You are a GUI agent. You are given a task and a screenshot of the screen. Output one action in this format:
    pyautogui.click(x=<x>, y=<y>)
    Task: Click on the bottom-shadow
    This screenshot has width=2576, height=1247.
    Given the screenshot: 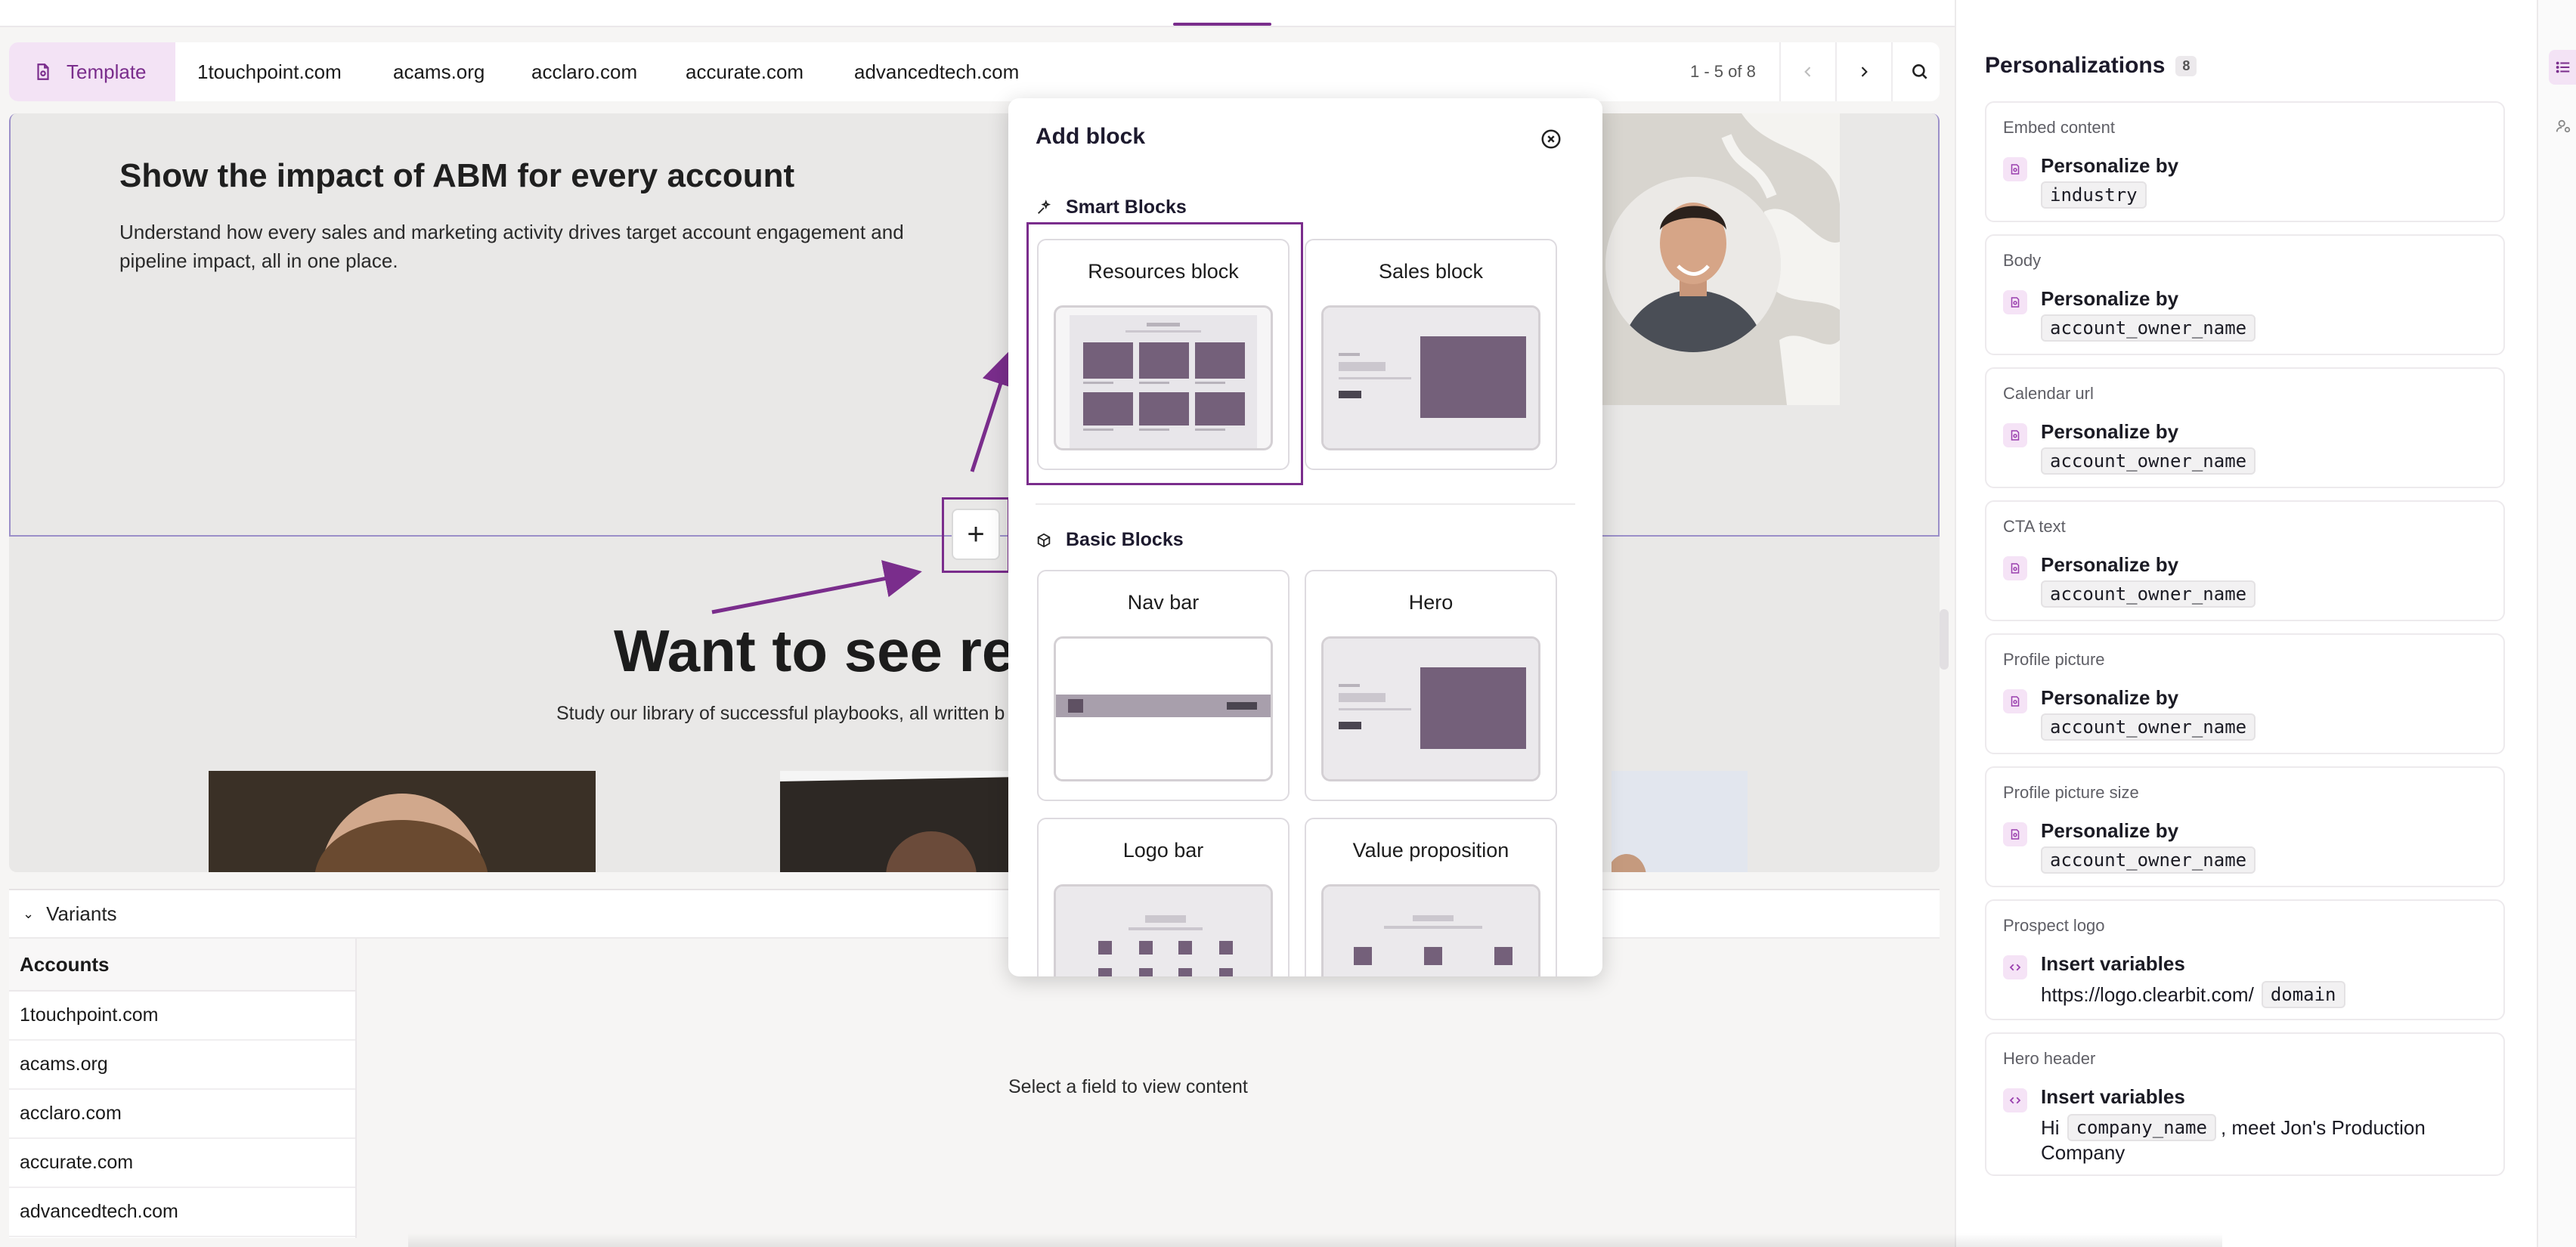 What is the action you would take?
    pyautogui.click(x=1315, y=1240)
    